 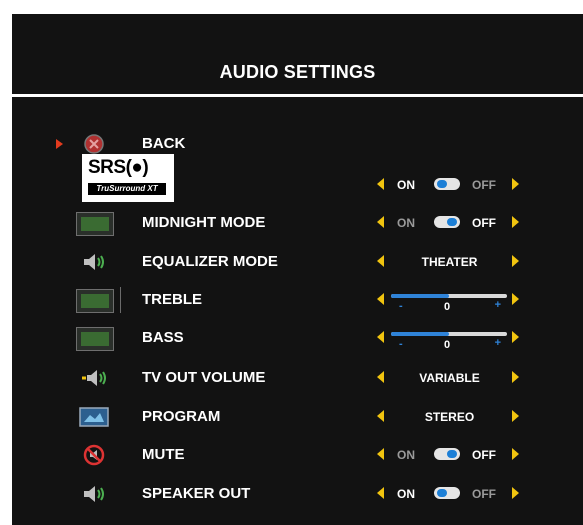 I want to click on equalizer-value: THEATER, so click(x=449, y=262).